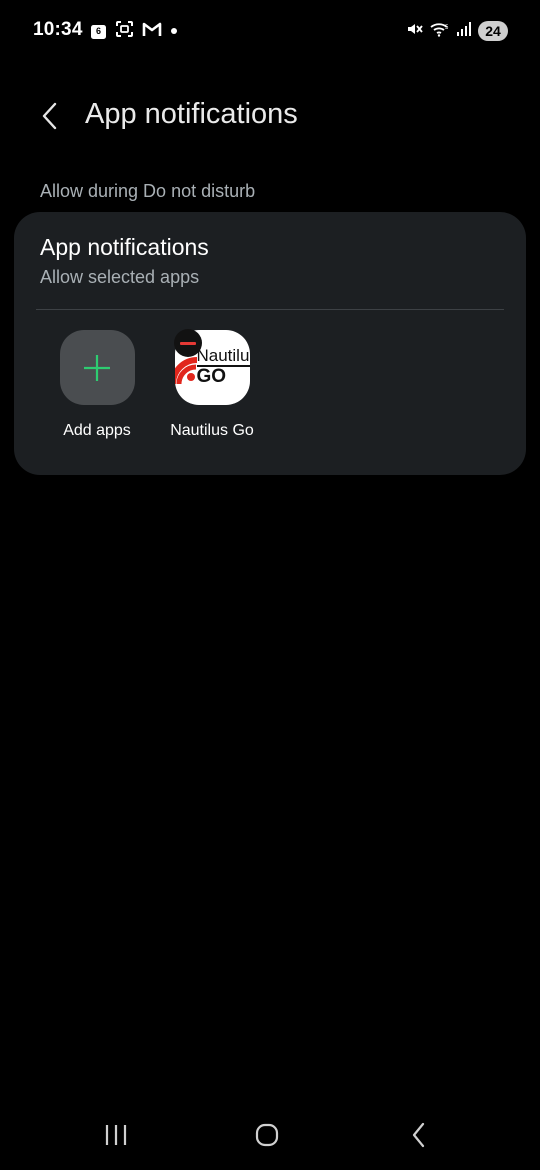 The height and width of the screenshot is (1170, 540). What do you see at coordinates (447, 28) in the screenshot?
I see `svg-text: 5` at bounding box center [447, 28].